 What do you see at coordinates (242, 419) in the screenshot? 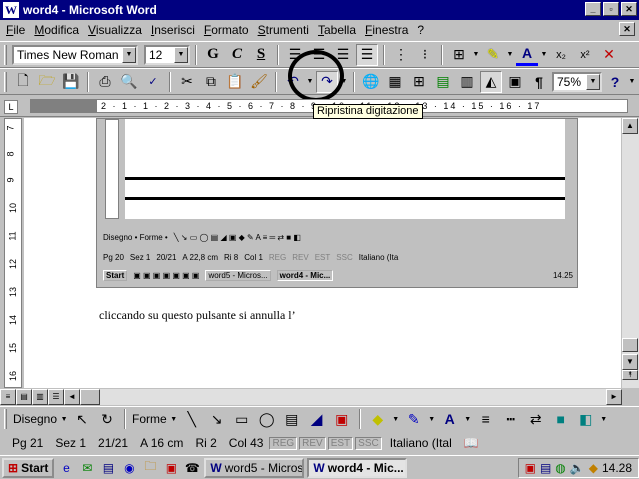
I see `rectangle-icon: ▭` at bounding box center [242, 419].